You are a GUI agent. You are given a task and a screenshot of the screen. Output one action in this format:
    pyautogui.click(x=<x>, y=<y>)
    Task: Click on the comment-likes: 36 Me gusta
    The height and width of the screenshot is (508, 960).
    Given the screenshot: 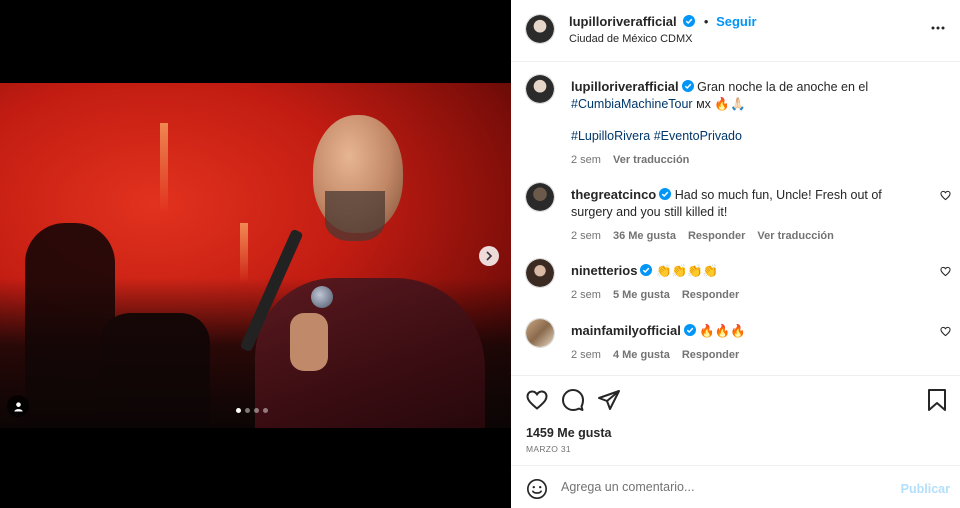 What is the action you would take?
    pyautogui.click(x=644, y=236)
    